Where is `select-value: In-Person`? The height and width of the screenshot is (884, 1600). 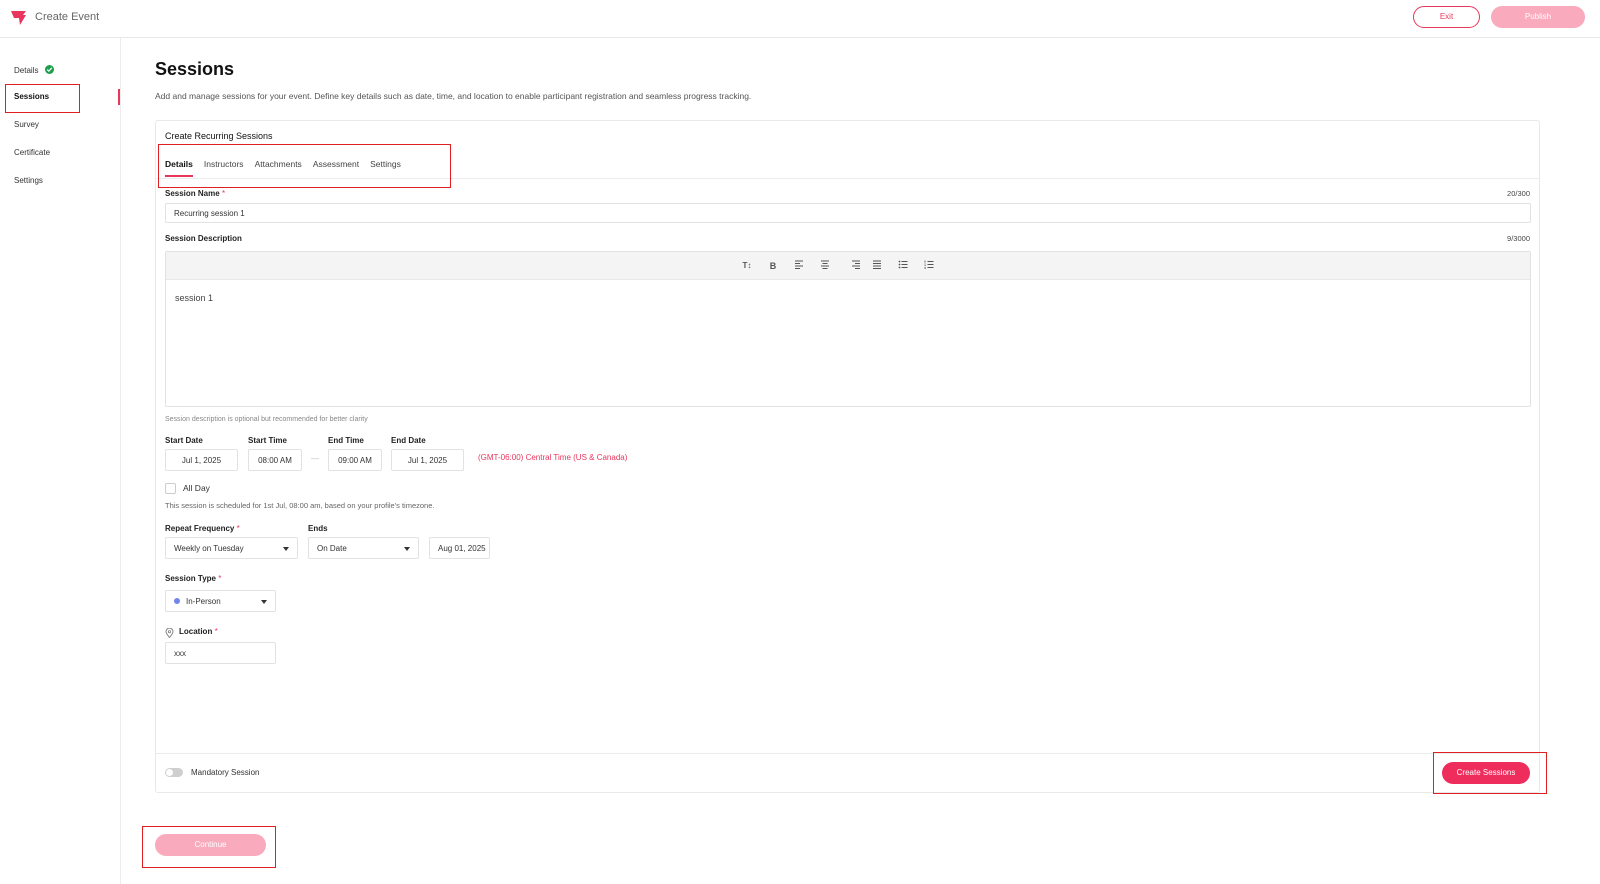
select-value: In-Person is located at coordinates (203, 601).